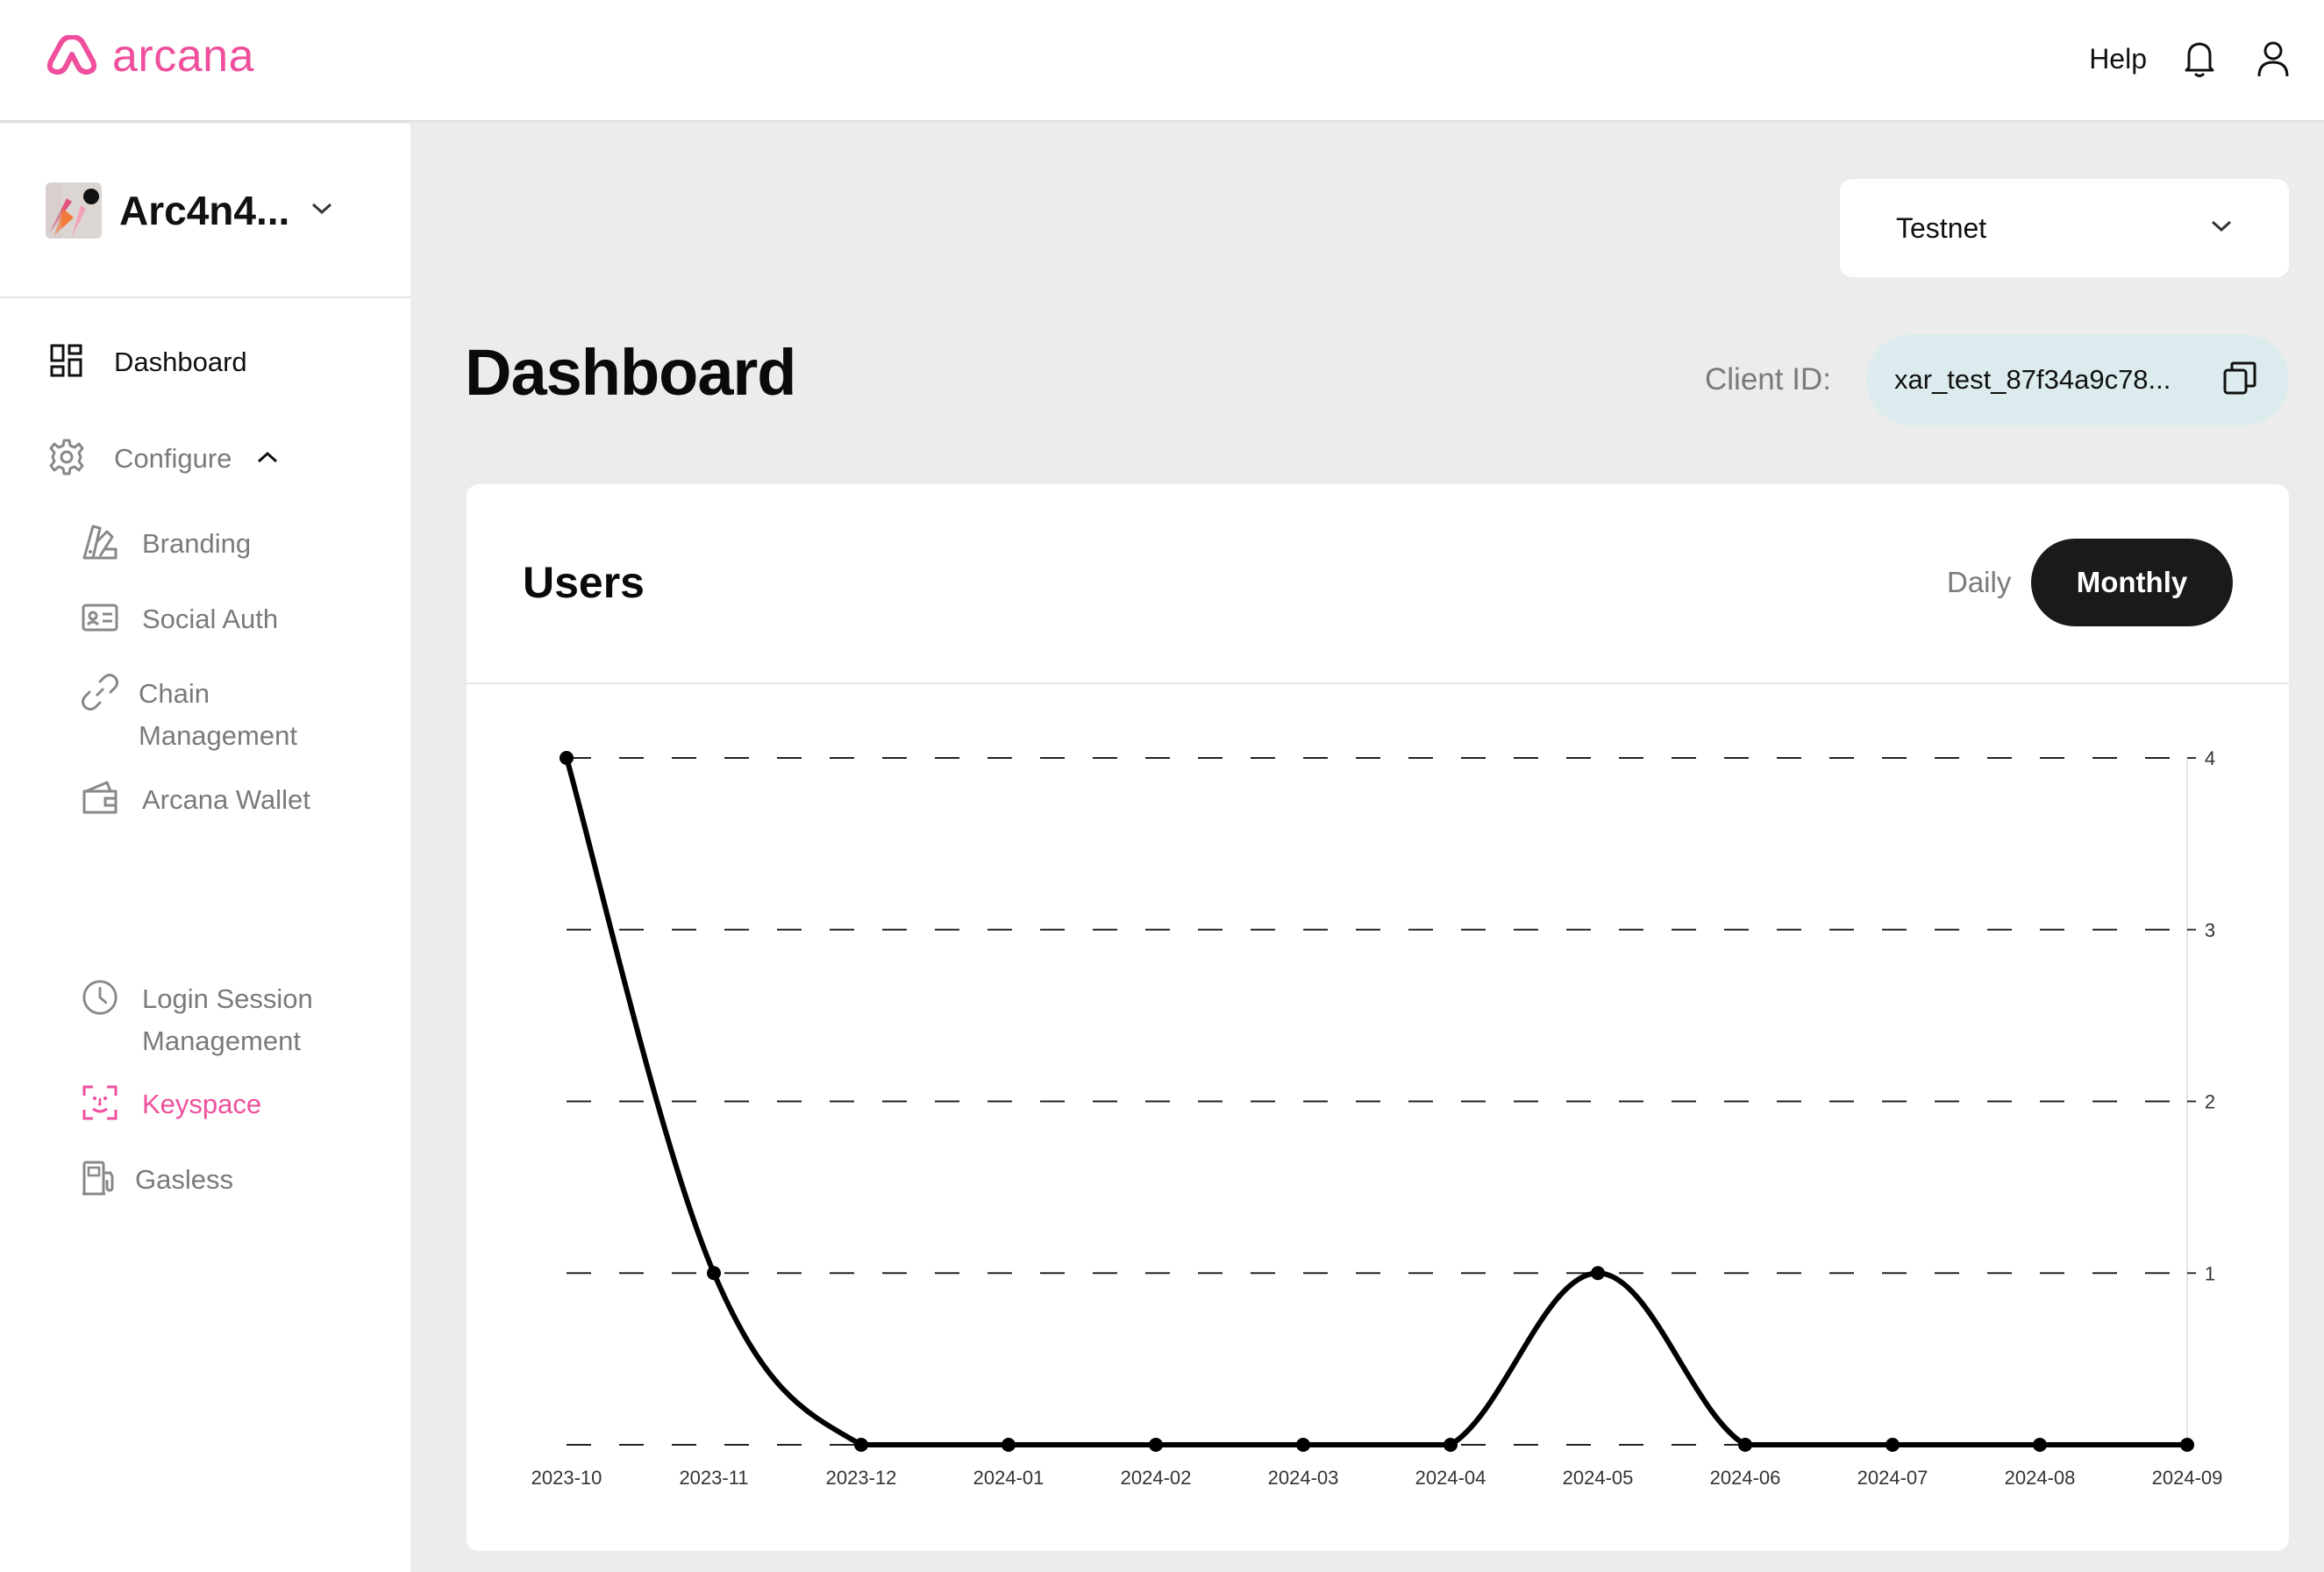  What do you see at coordinates (74, 210) in the screenshot?
I see `app-avatar` at bounding box center [74, 210].